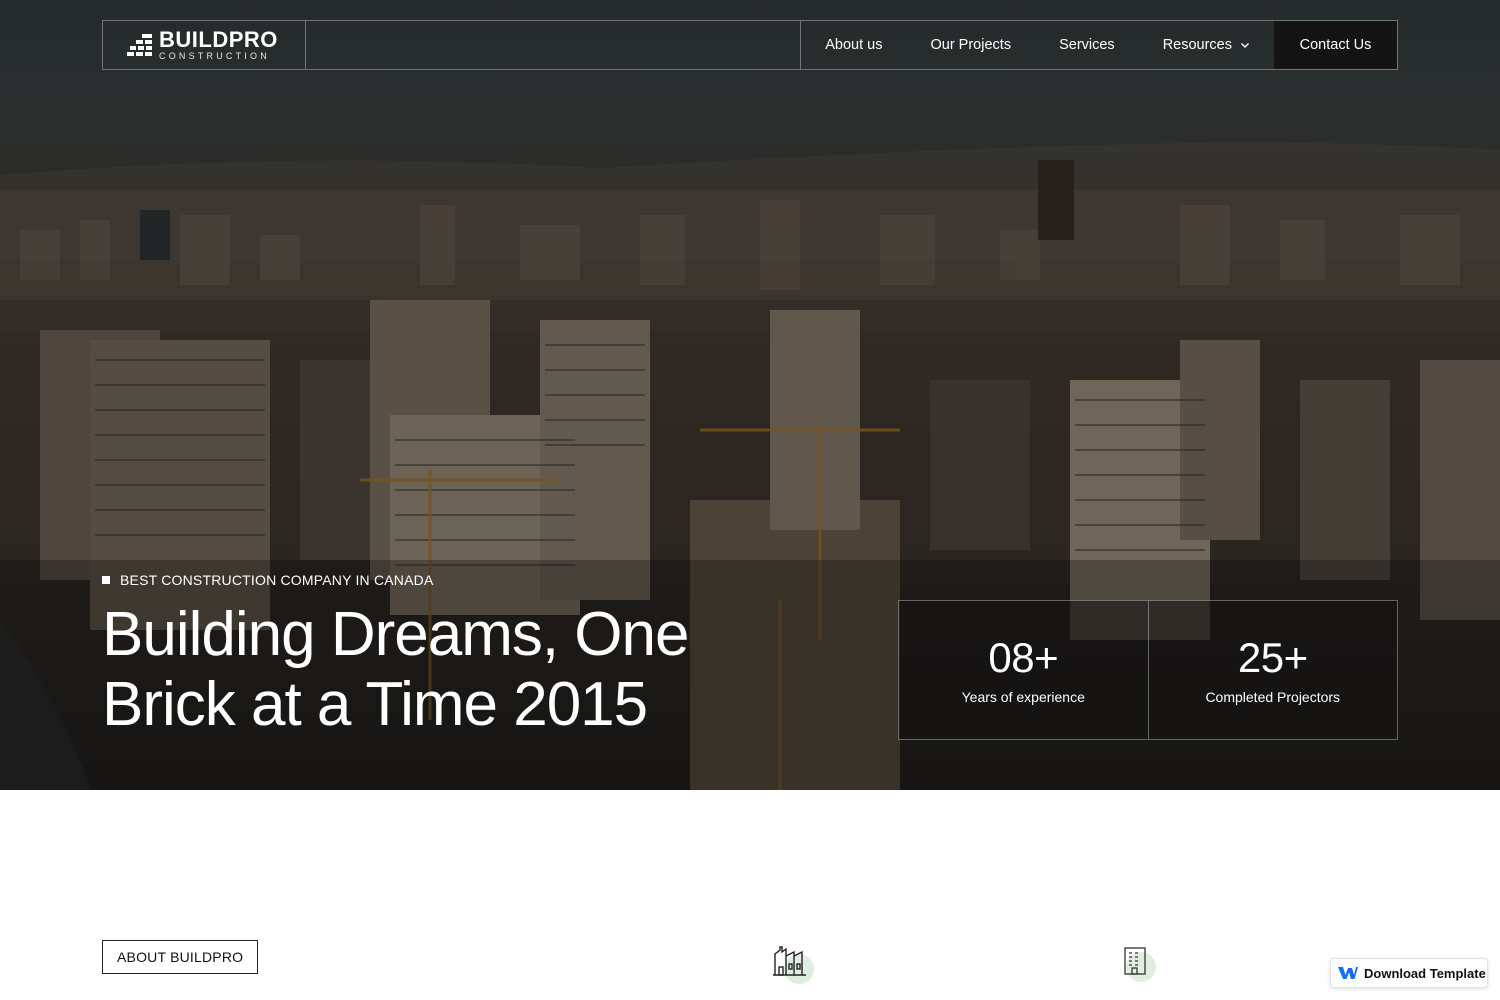 The width and height of the screenshot is (1500, 1000). I want to click on nav-link-our-projects: Our Projects, so click(970, 45).